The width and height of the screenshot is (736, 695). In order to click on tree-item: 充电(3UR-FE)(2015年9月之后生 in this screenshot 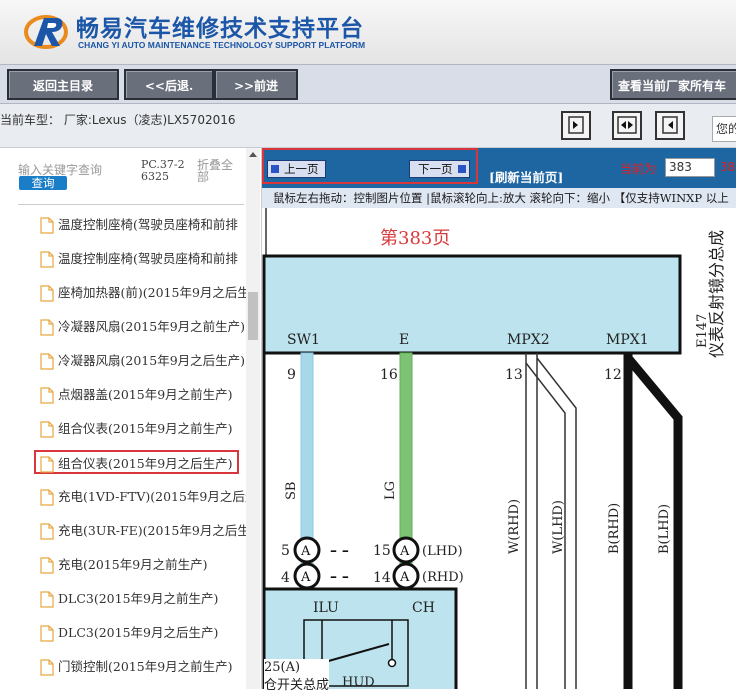, I will do `click(143, 531)`.